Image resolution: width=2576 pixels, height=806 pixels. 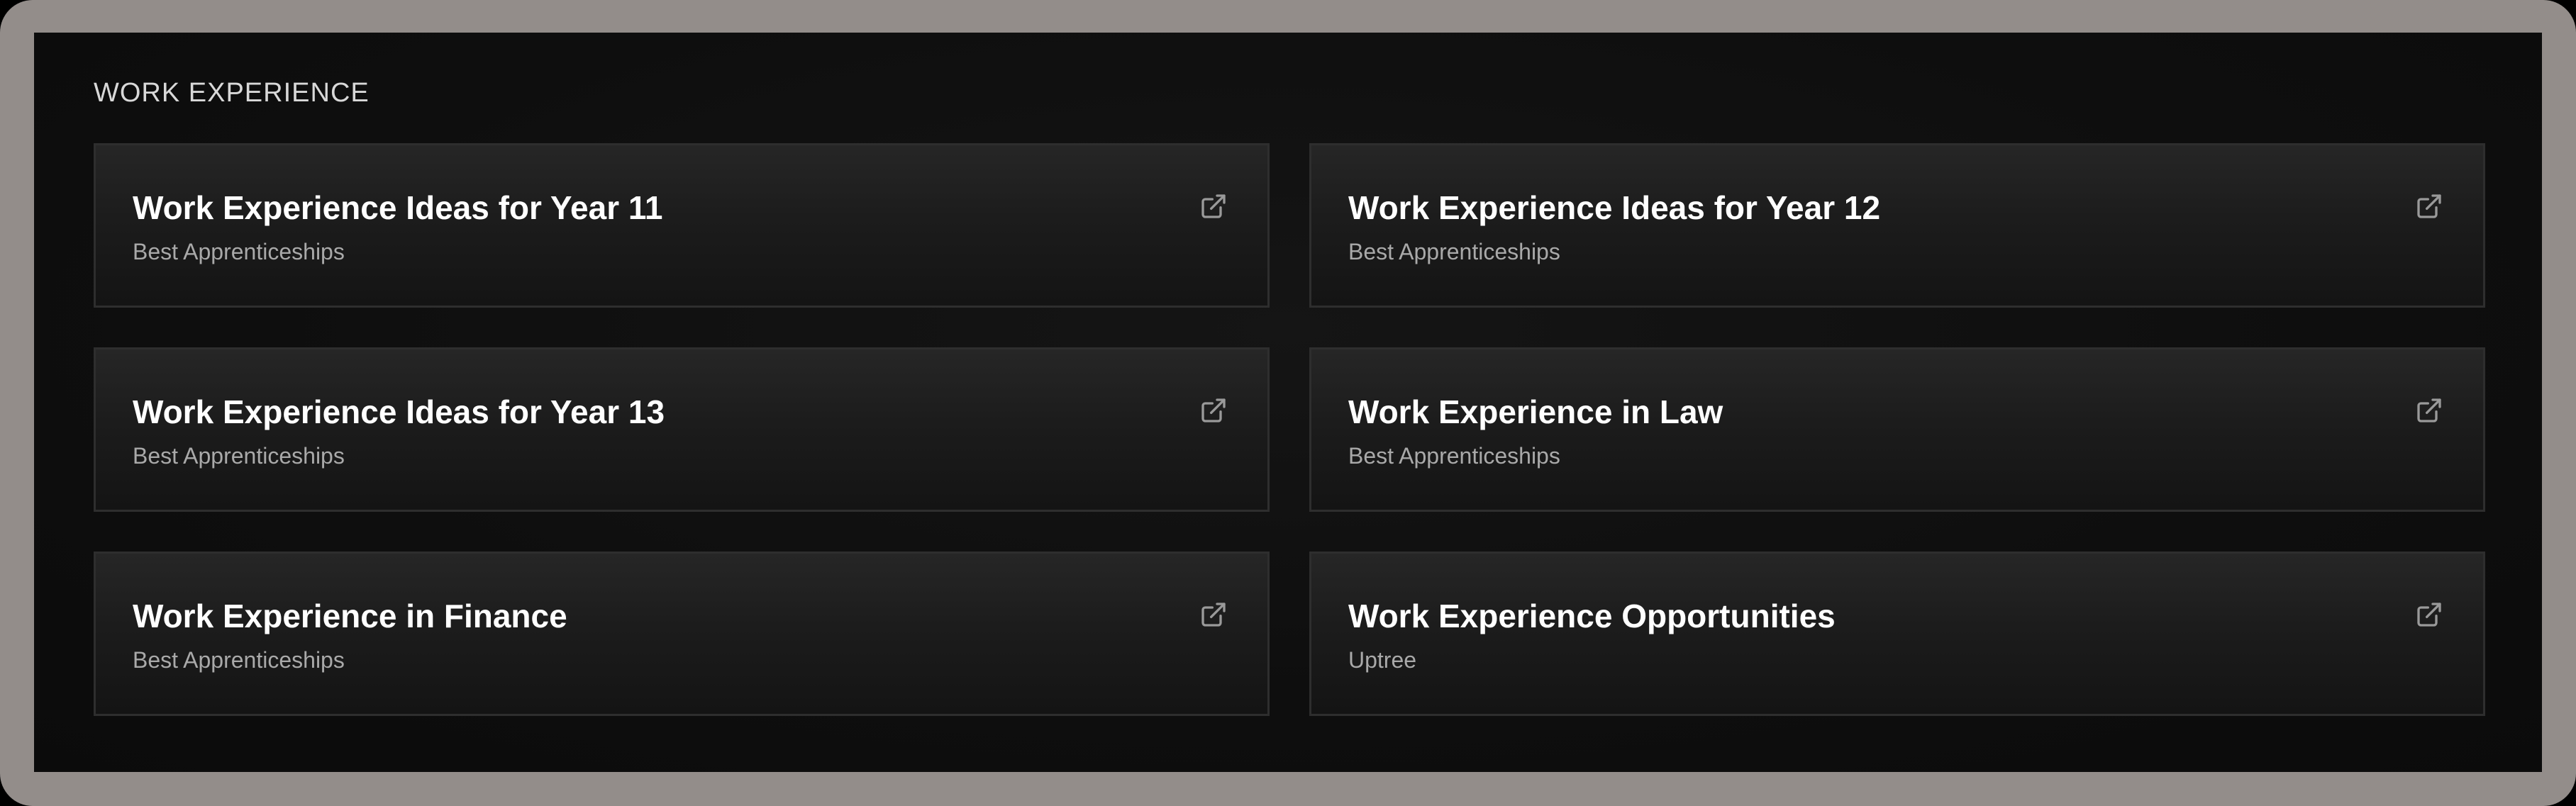 What do you see at coordinates (1615, 207) in the screenshot?
I see `card-title: Work Experience Ideas for Year 12` at bounding box center [1615, 207].